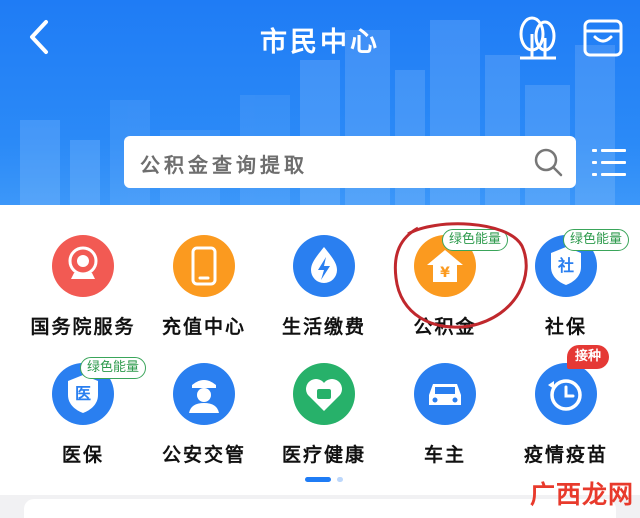 This screenshot has width=640, height=518. I want to click on service-item-housing-fund: ¥ 绿色能量 公积金, so click(446, 276).